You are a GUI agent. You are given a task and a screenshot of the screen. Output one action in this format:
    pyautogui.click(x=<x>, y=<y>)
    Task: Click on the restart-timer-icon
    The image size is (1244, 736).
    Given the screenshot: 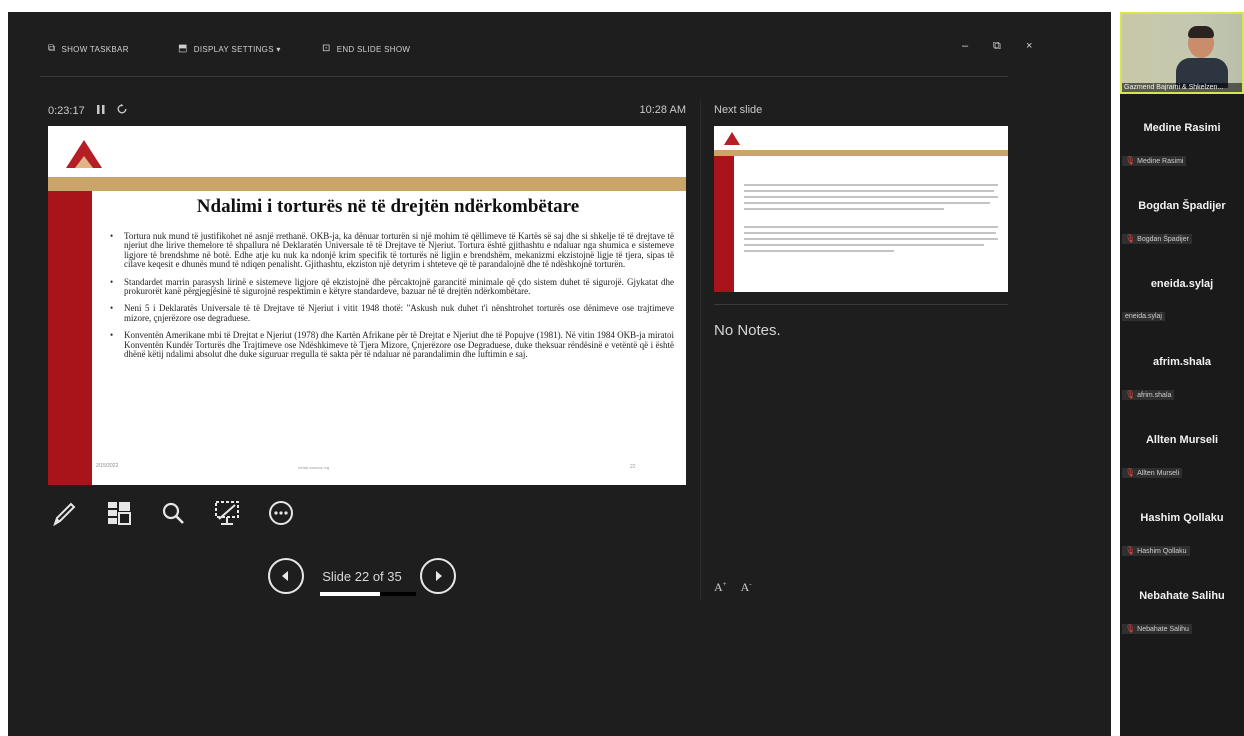 What is the action you would take?
    pyautogui.click(x=122, y=110)
    